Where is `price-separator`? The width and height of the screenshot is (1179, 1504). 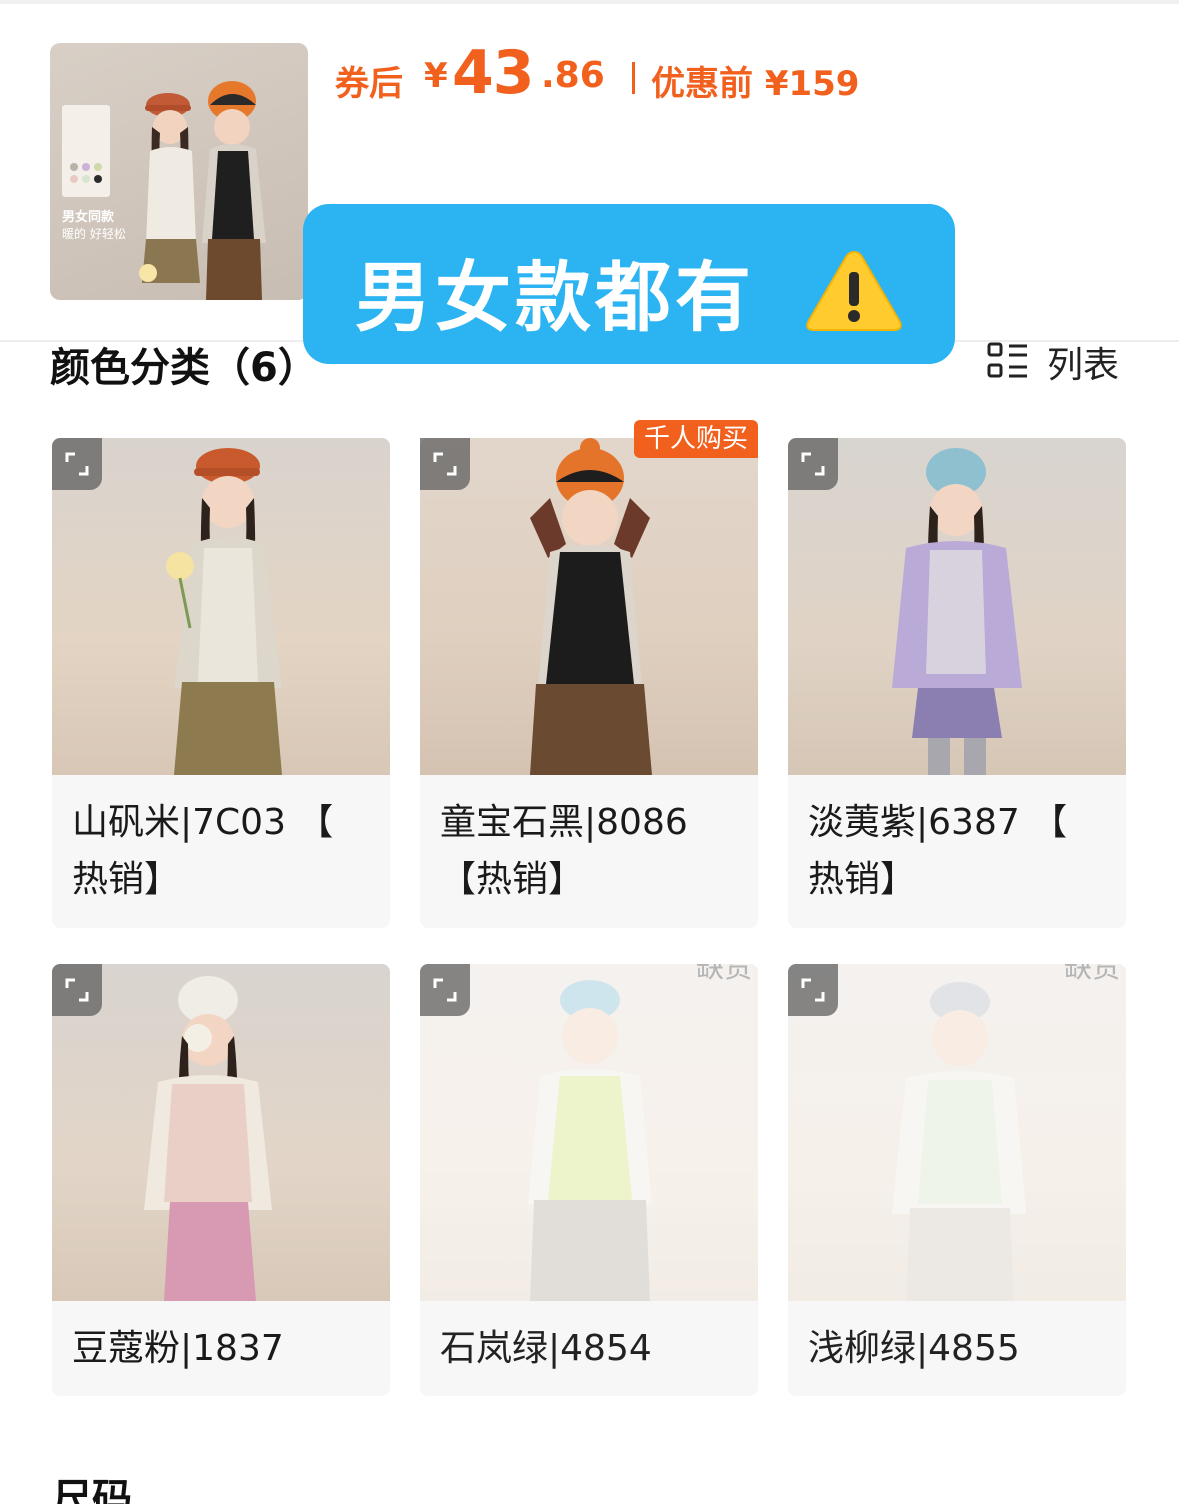
price-separator is located at coordinates (633, 78).